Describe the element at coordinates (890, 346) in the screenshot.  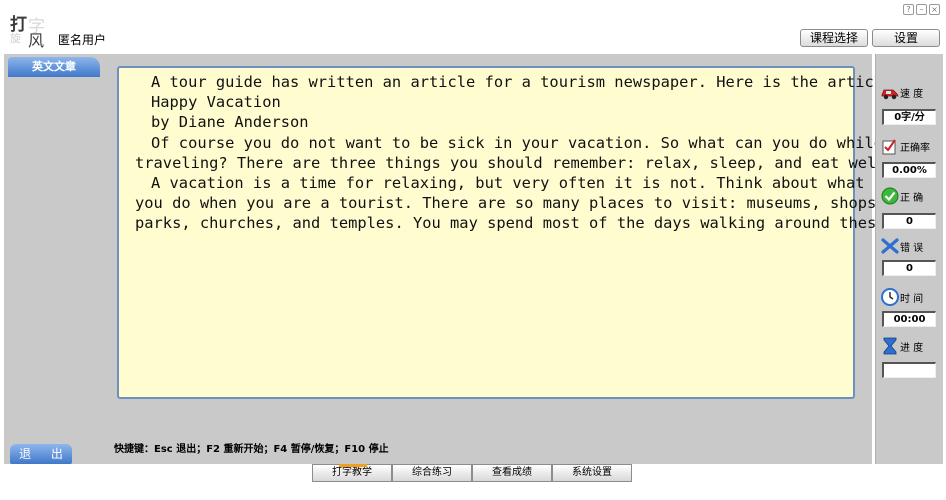
I see `hourglass-icon` at that location.